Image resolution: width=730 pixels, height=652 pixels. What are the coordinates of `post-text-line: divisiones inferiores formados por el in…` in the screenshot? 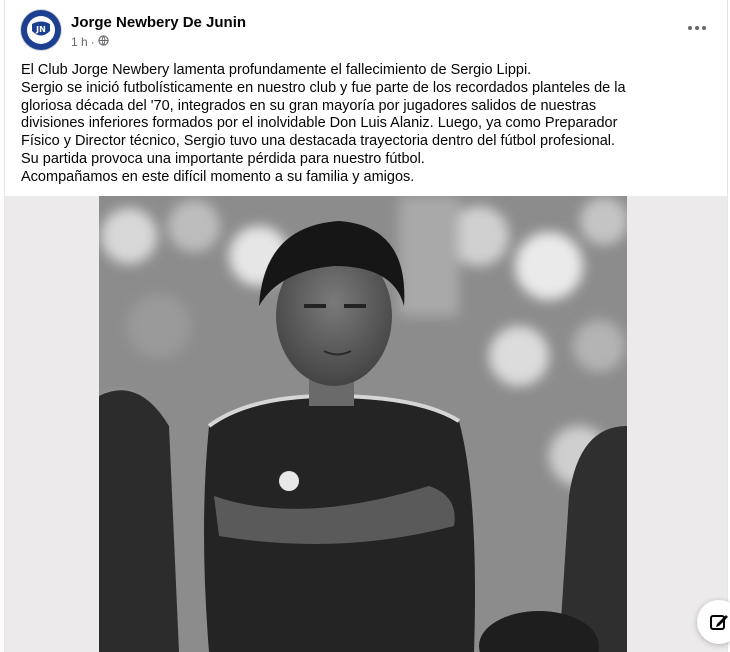 It's located at (319, 123).